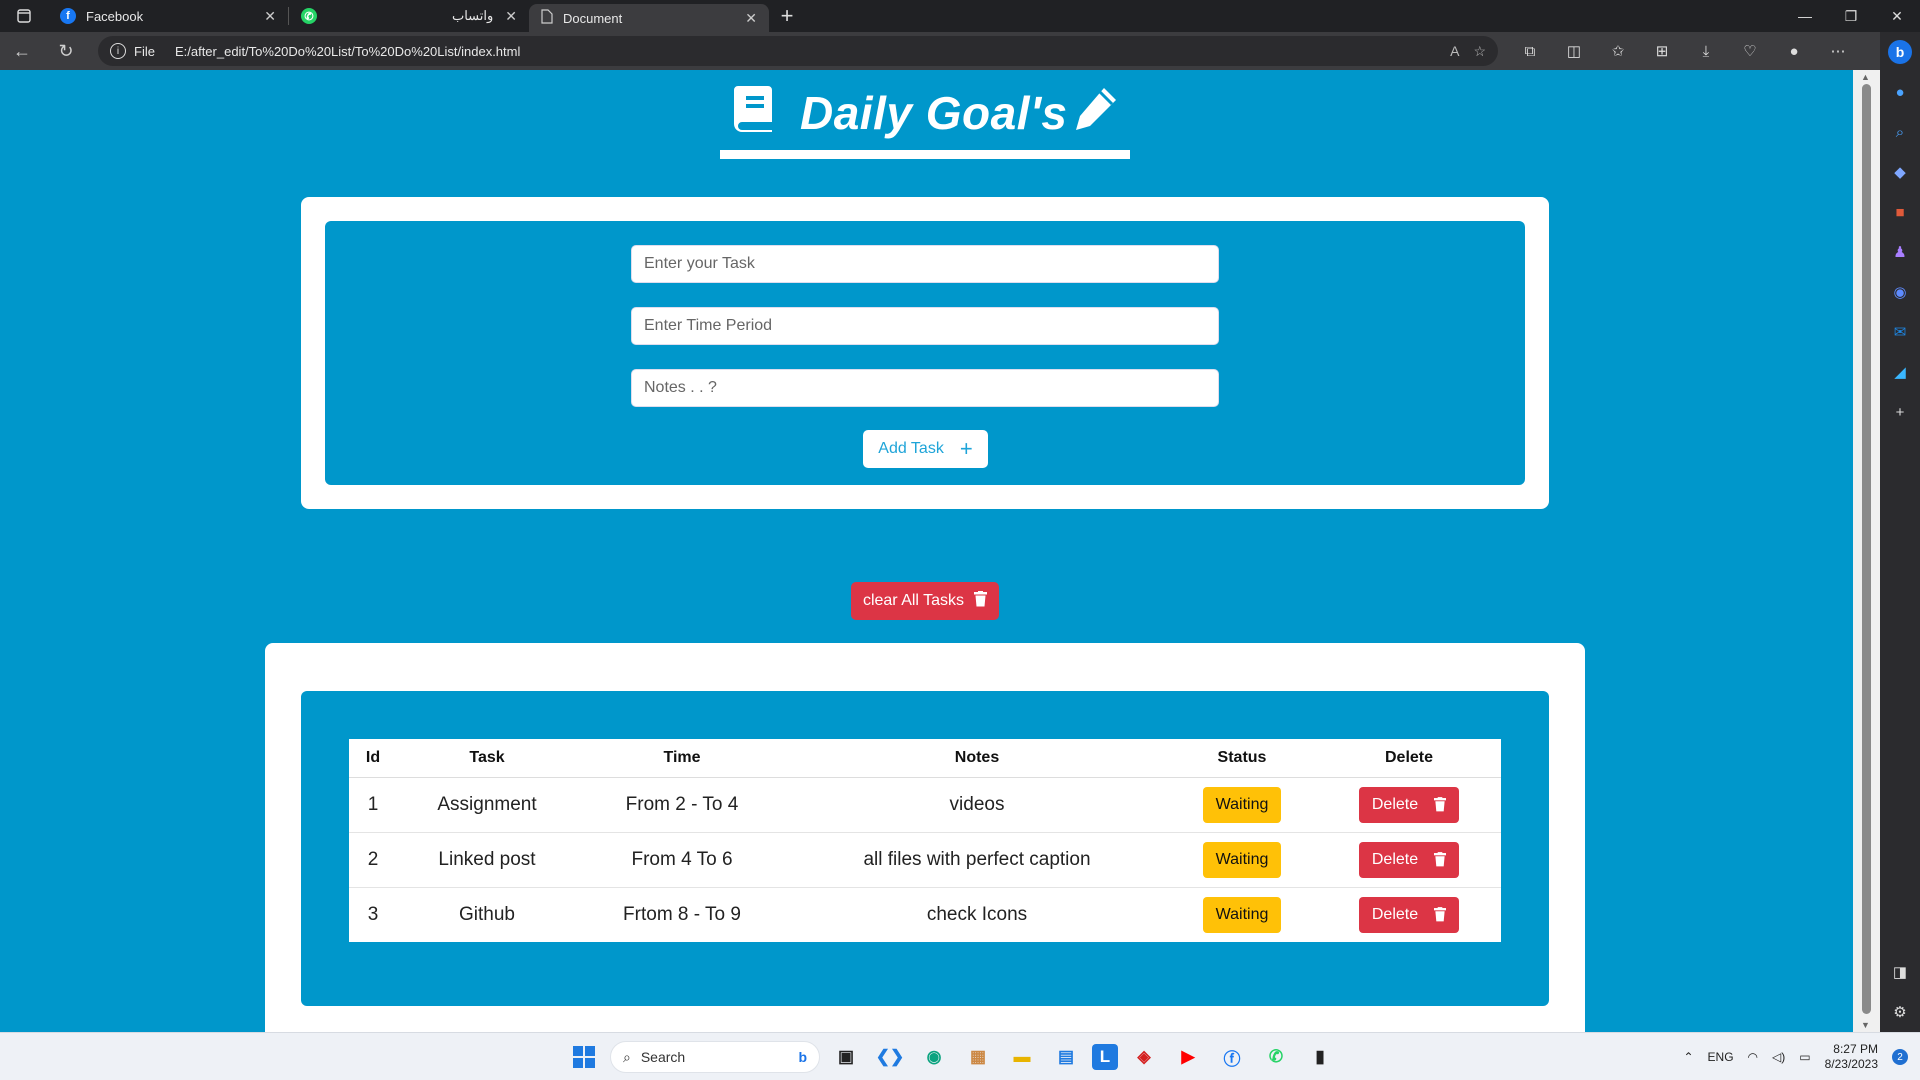  I want to click on settings-icon: ⚙, so click(1900, 1012).